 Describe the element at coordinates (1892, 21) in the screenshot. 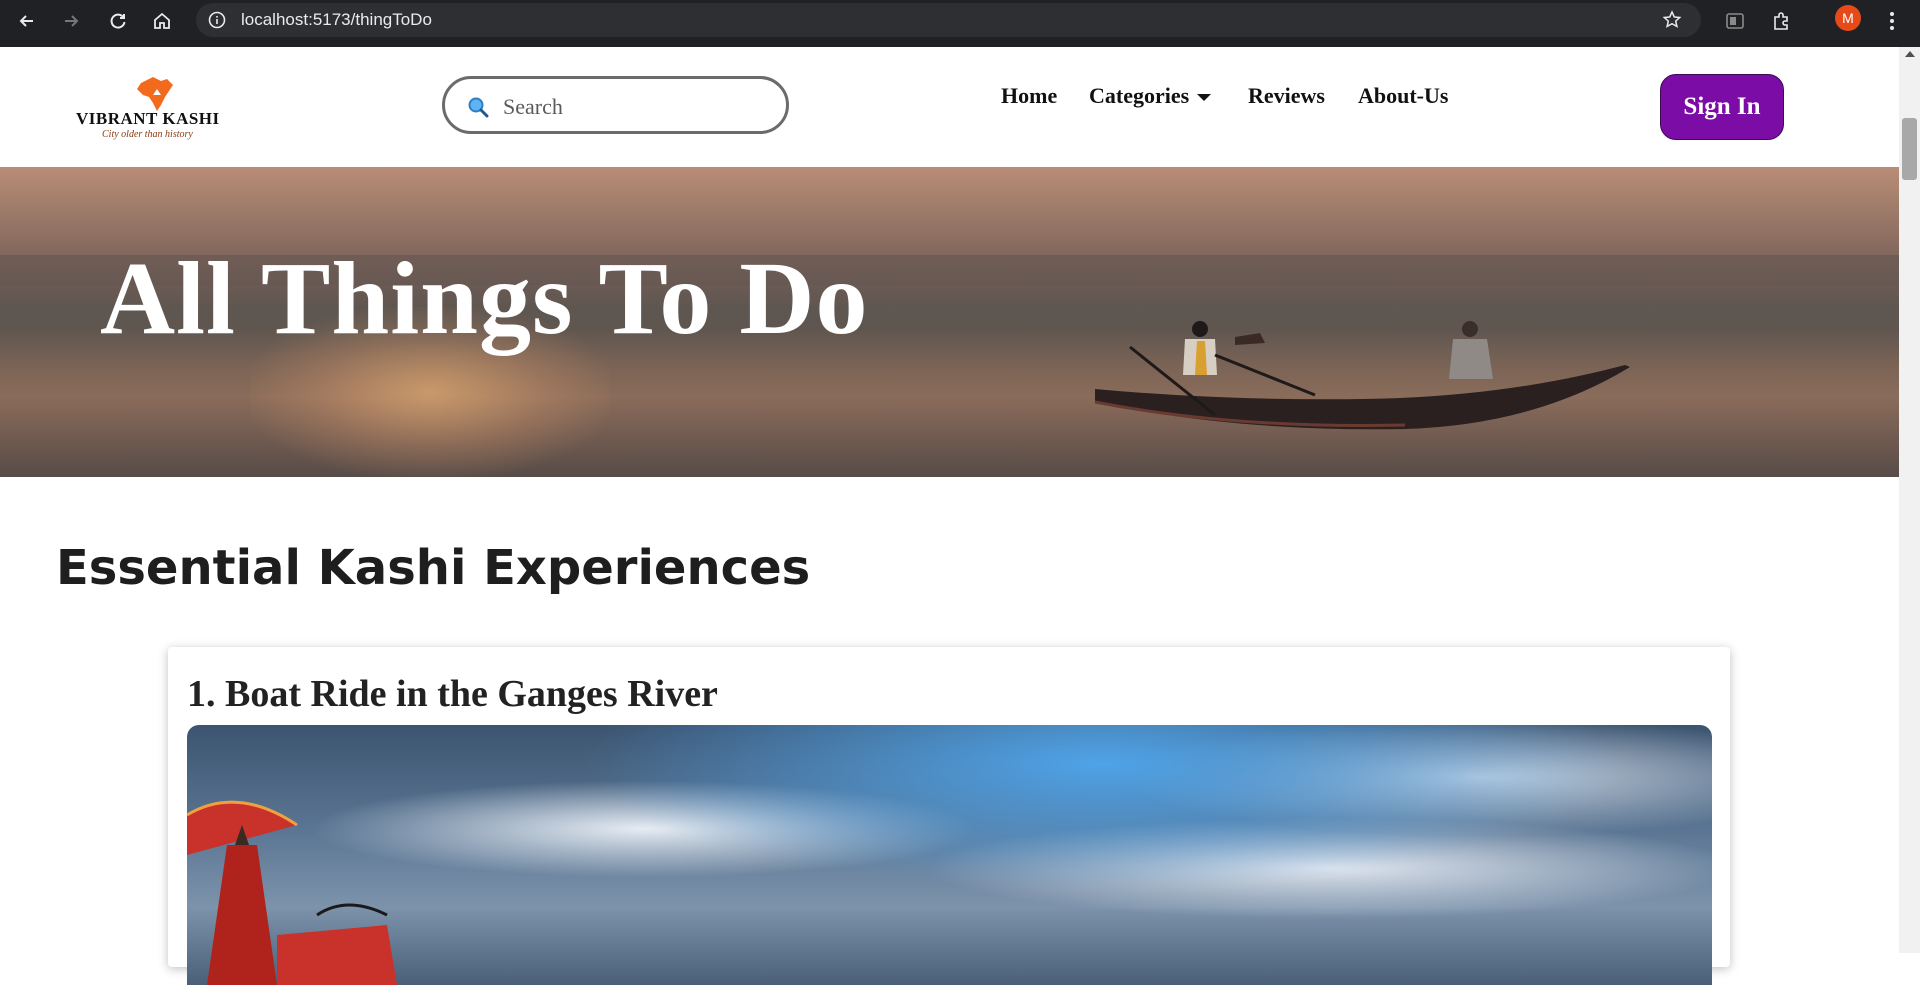

I see `menu-dots-icon` at that location.